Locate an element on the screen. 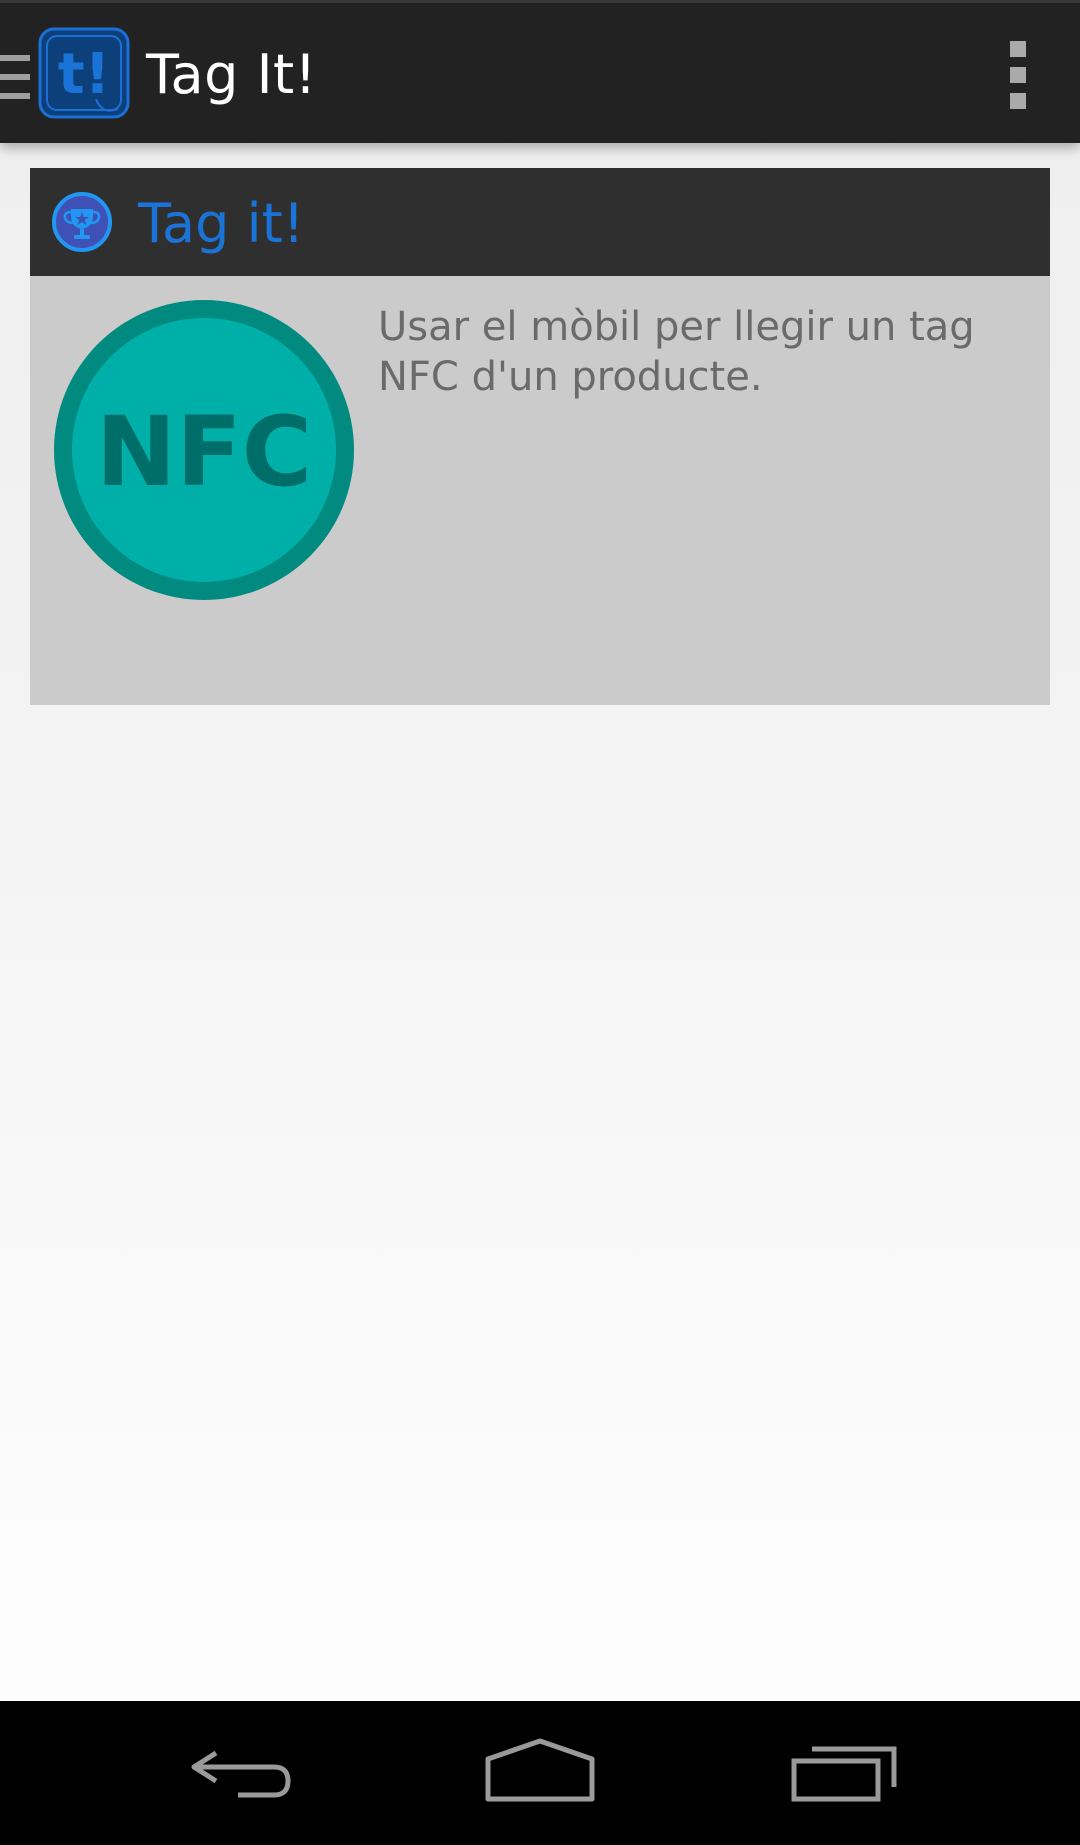  overflow-menu-icon is located at coordinates (1018, 75).